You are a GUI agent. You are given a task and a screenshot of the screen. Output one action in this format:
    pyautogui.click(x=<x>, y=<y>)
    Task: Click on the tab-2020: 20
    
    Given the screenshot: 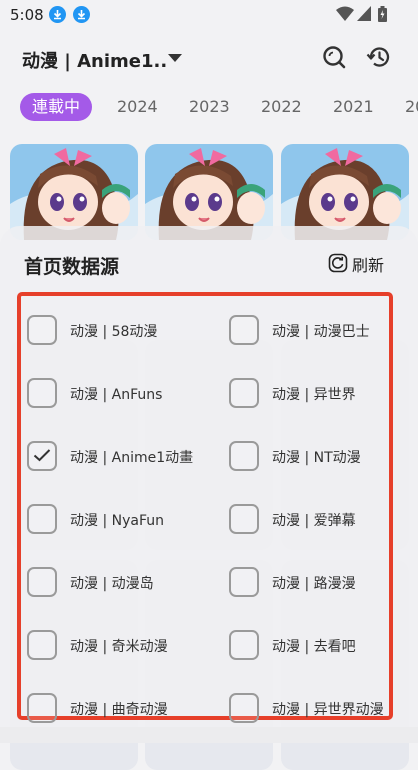 What is the action you would take?
    pyautogui.click(x=411, y=107)
    